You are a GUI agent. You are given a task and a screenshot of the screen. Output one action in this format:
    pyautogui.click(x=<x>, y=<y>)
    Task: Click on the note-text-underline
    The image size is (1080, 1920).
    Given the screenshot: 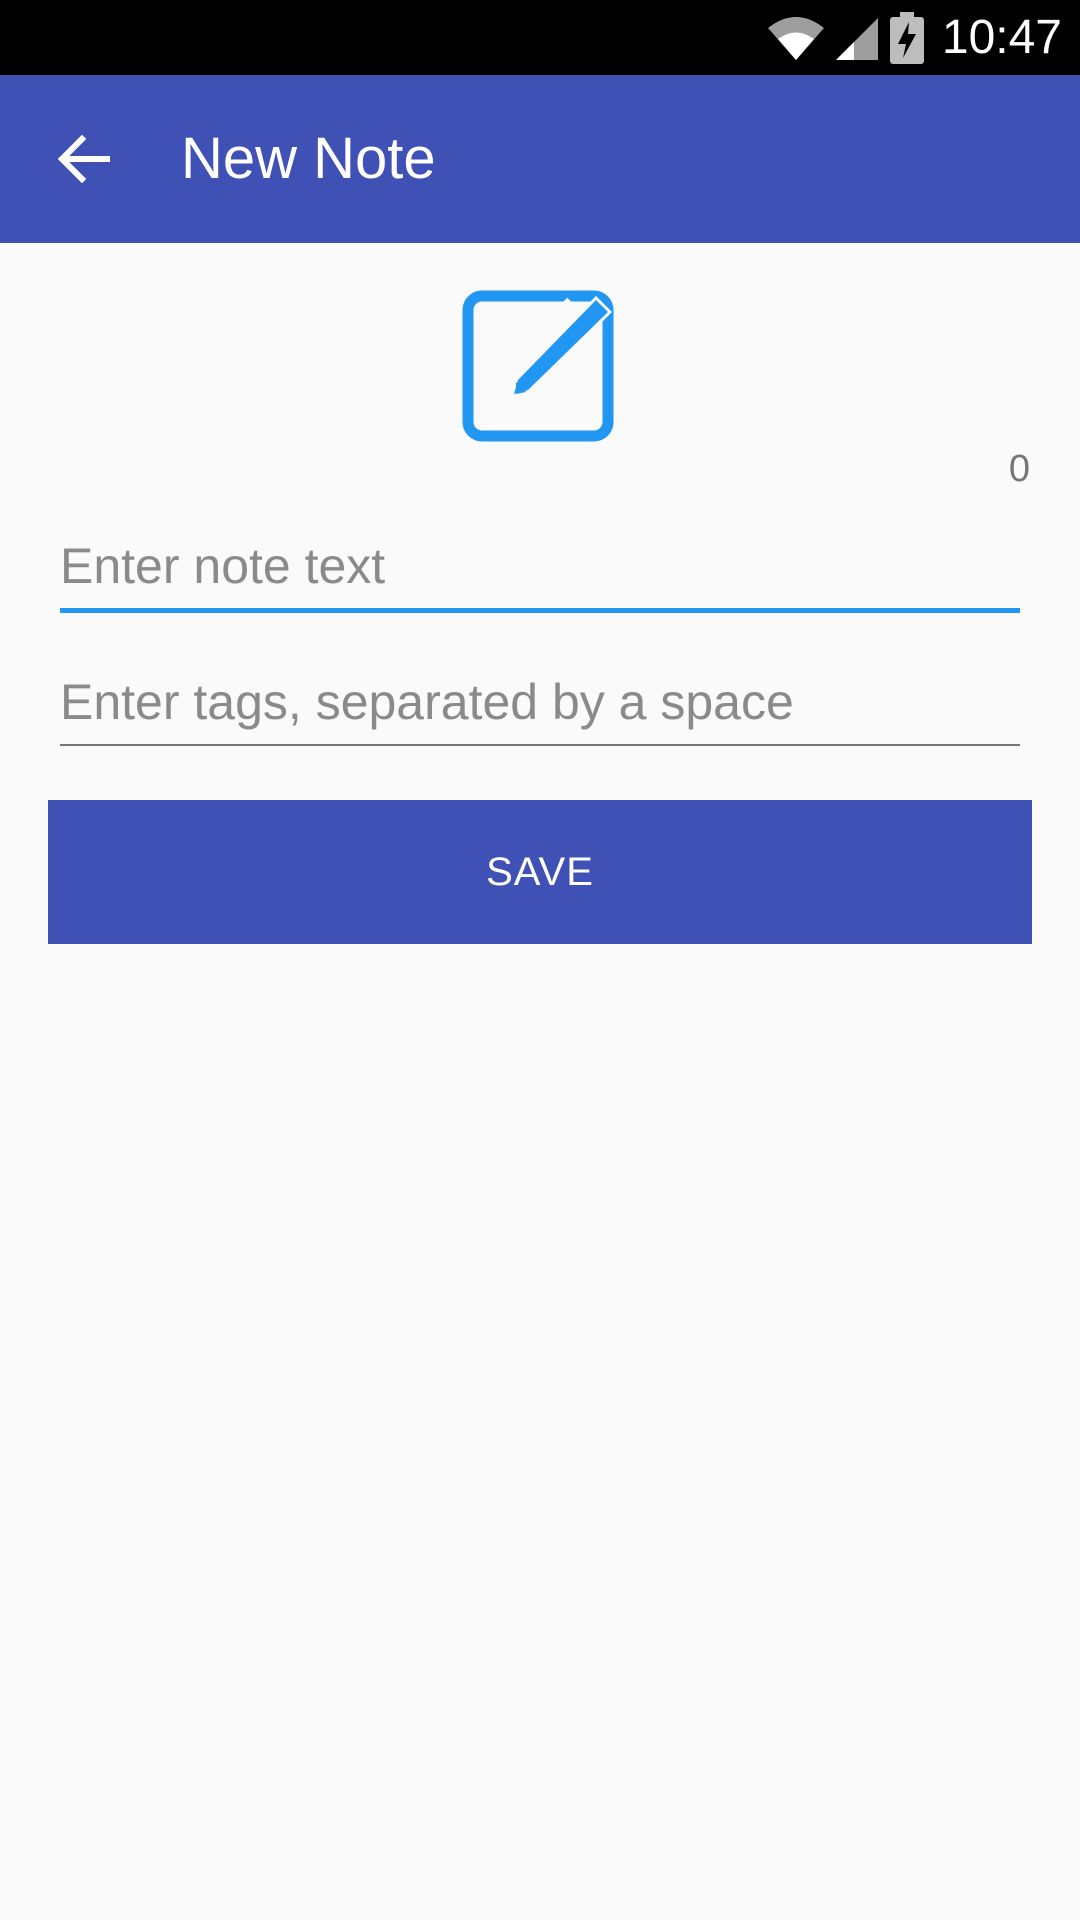 What is the action you would take?
    pyautogui.click(x=540, y=610)
    